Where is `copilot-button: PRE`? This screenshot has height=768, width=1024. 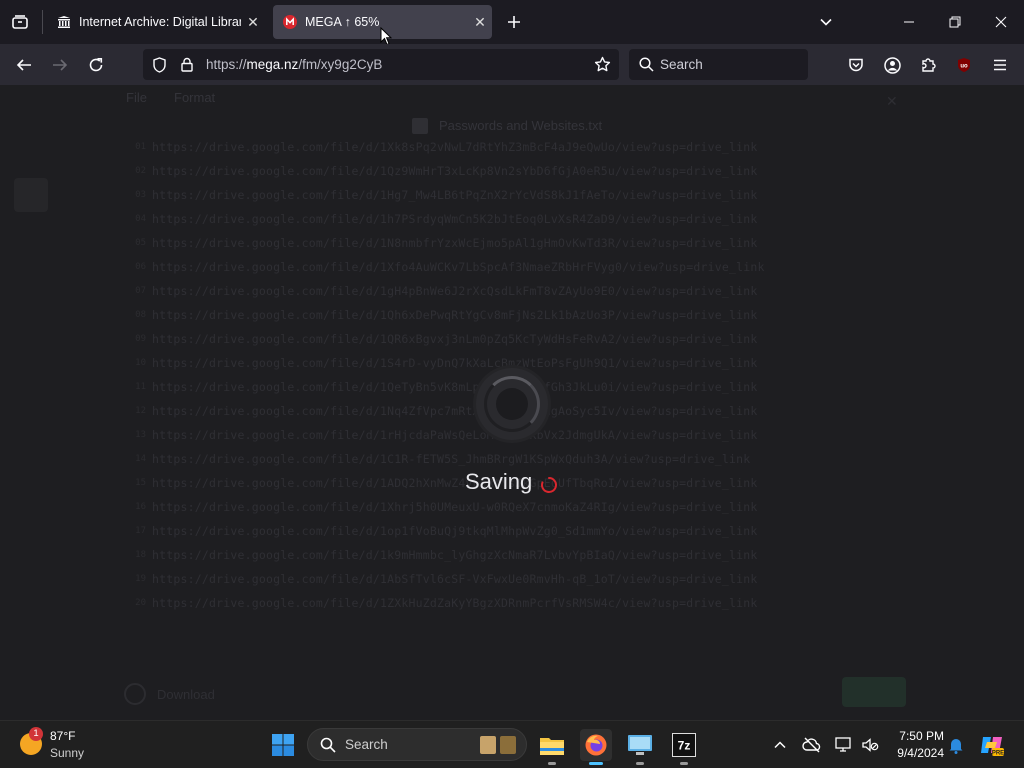
copilot-button: PRE is located at coordinates (992, 745).